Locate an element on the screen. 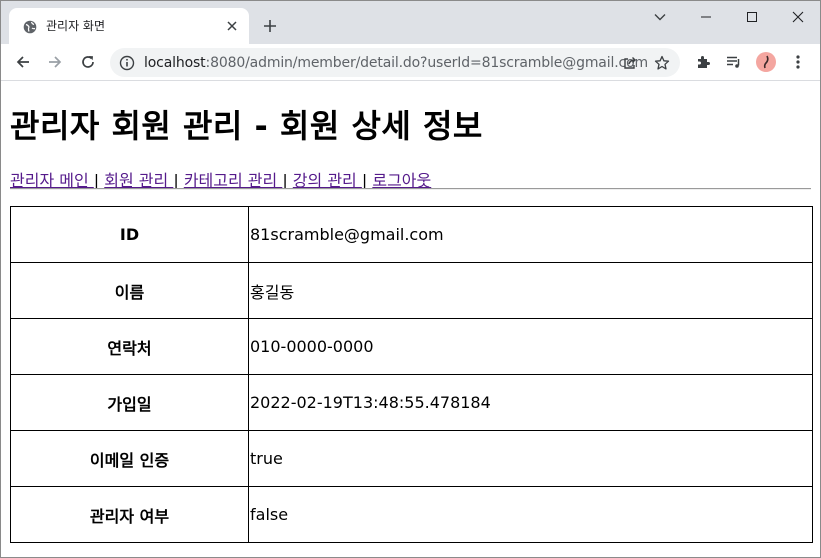  puzzle-icon is located at coordinates (703, 62).